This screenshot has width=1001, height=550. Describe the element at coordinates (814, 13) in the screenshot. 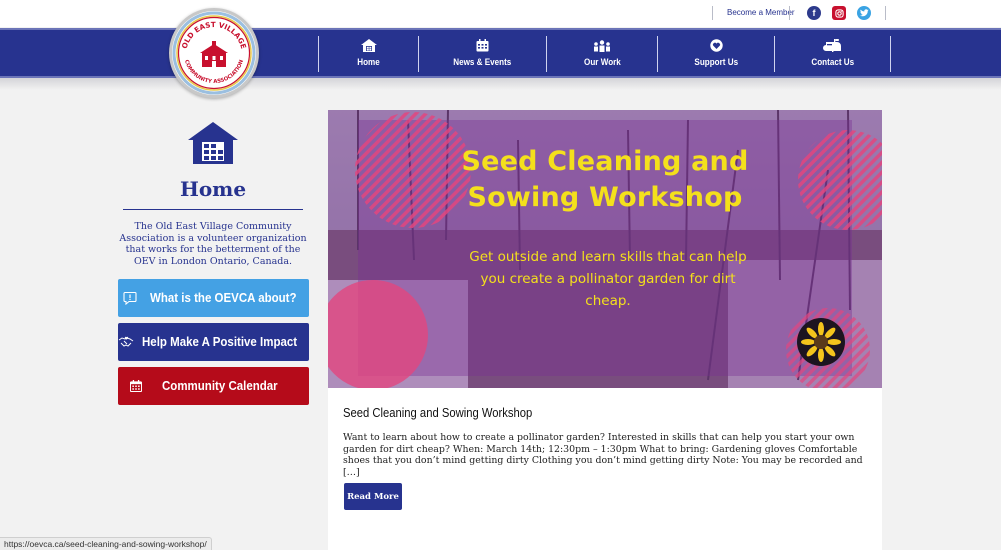

I see `facebook-icon: f` at that location.